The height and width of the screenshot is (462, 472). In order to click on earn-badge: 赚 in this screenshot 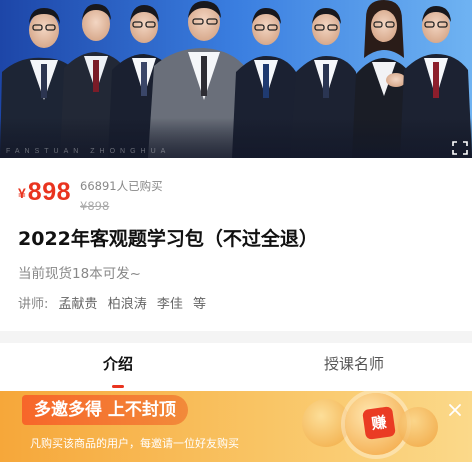, I will do `click(379, 423)`.